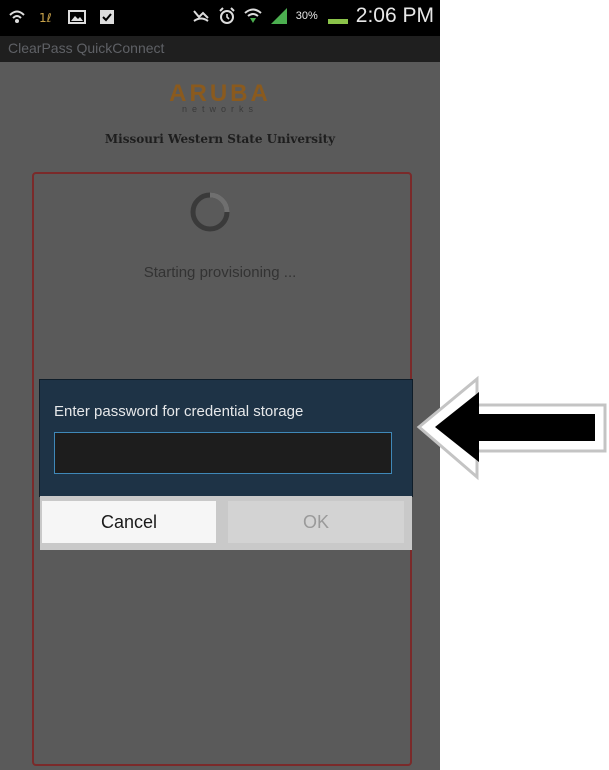 The width and height of the screenshot is (609, 770). I want to click on loading-spinner-icon, so click(210, 212).